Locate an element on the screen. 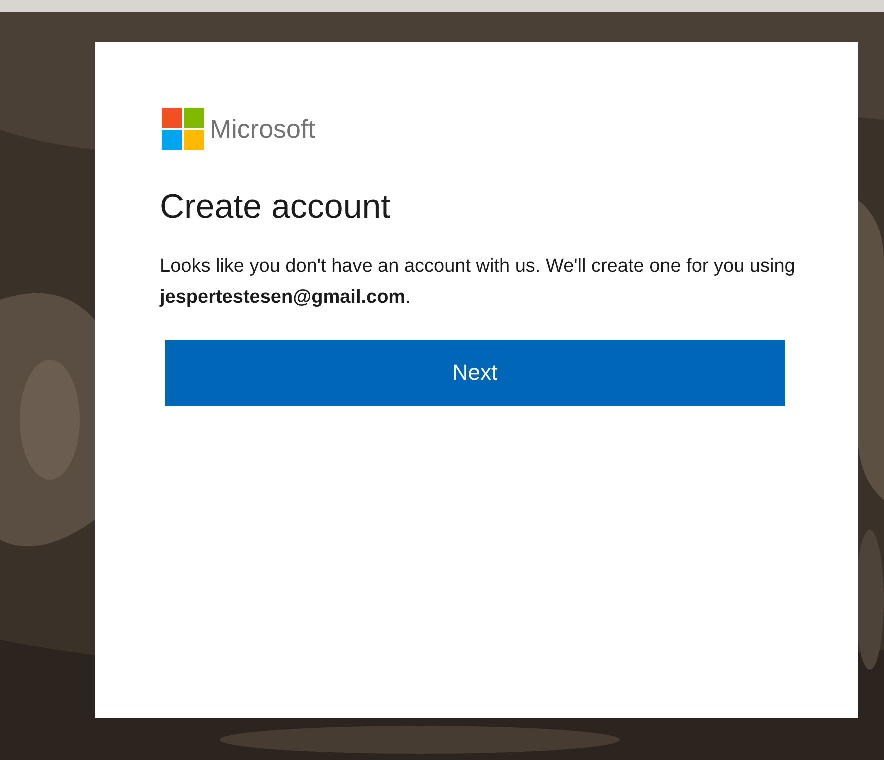 The image size is (884, 760). brand-name: Microsoft is located at coordinates (263, 129).